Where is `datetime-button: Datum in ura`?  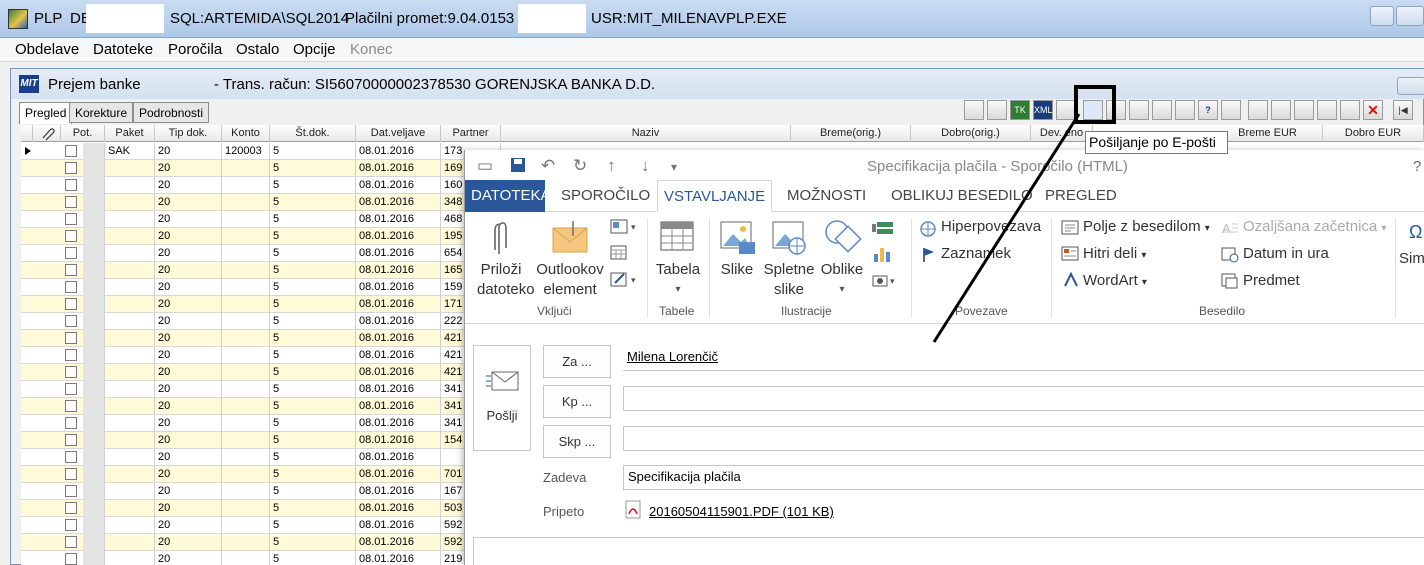
datetime-button: Datum in ura is located at coordinates (1286, 253).